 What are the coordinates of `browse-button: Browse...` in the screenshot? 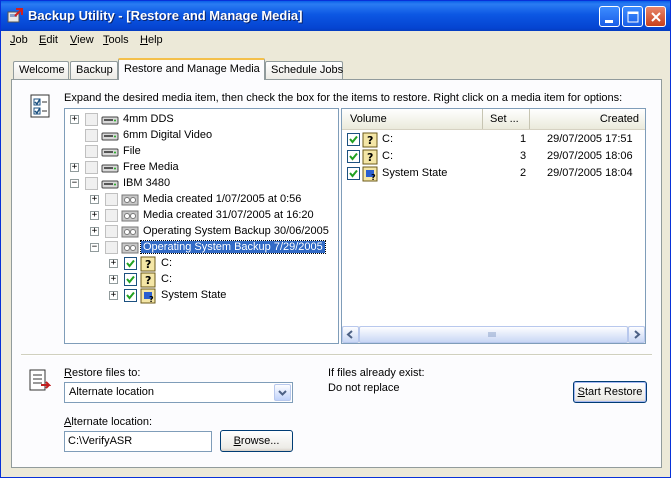 It's located at (256, 441).